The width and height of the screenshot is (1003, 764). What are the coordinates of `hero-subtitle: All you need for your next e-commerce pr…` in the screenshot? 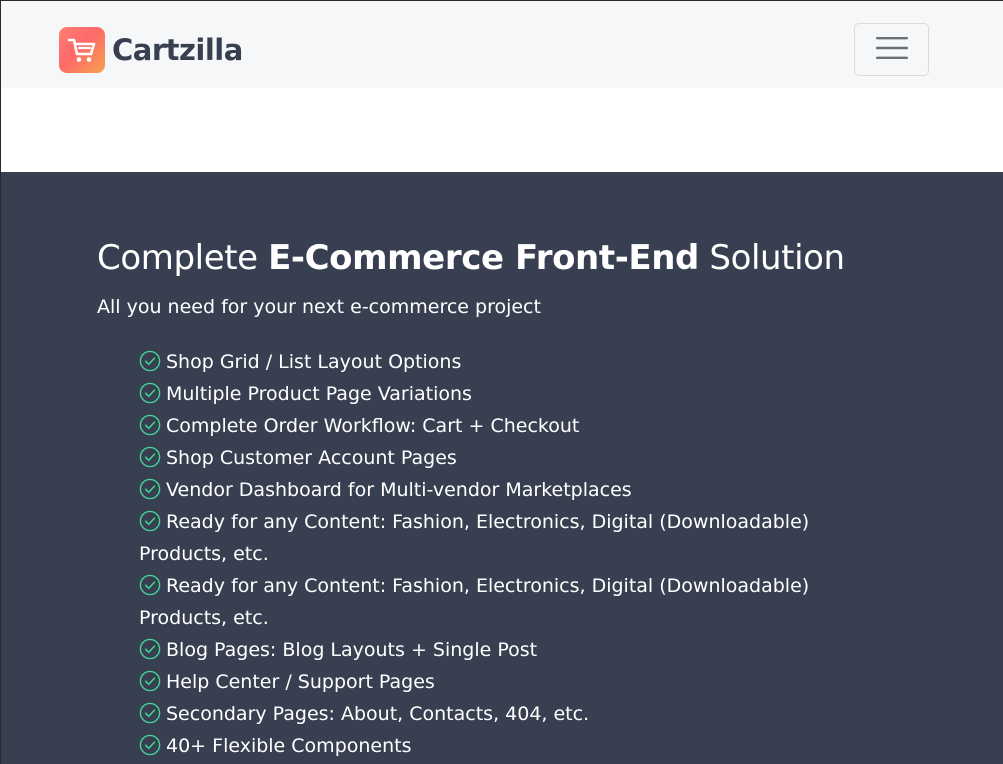 It's located at (319, 307).